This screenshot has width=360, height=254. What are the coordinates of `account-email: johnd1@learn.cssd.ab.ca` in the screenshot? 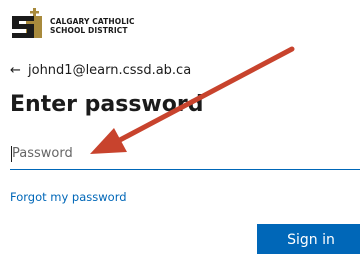 It's located at (110, 70).